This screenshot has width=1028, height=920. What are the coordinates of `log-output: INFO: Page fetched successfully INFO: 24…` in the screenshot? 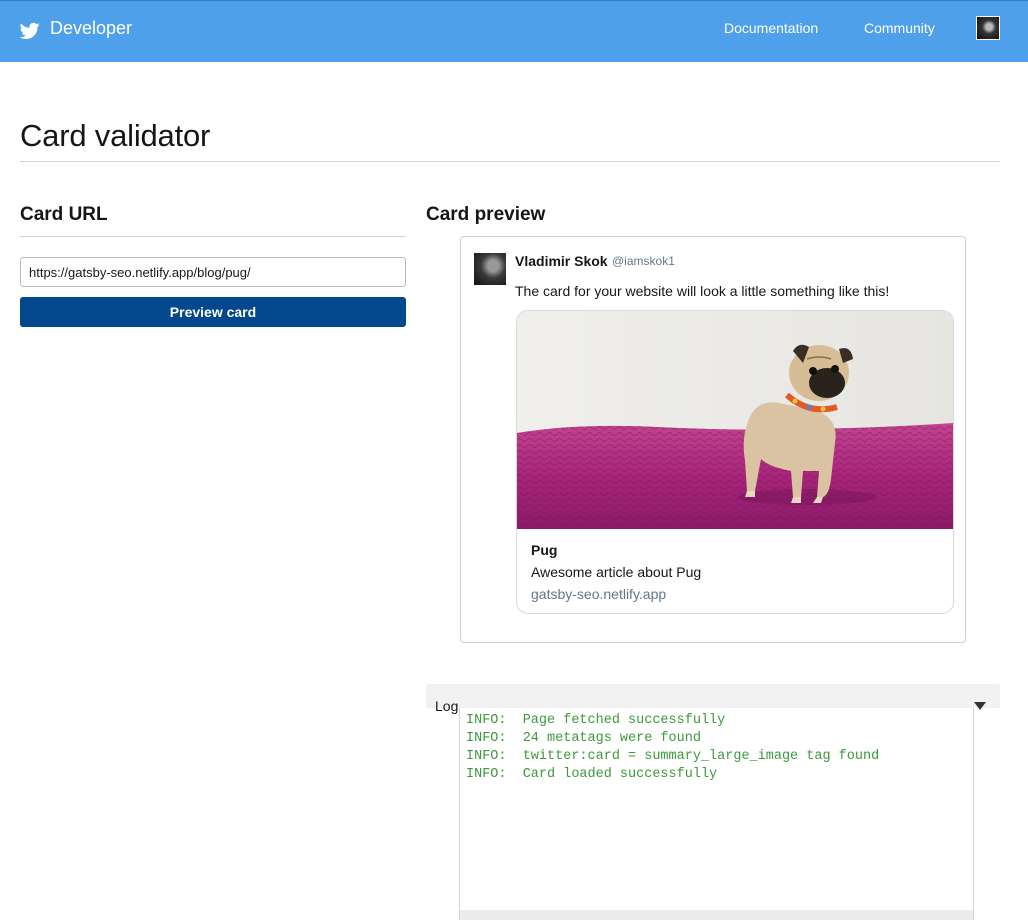 It's located at (716, 814).